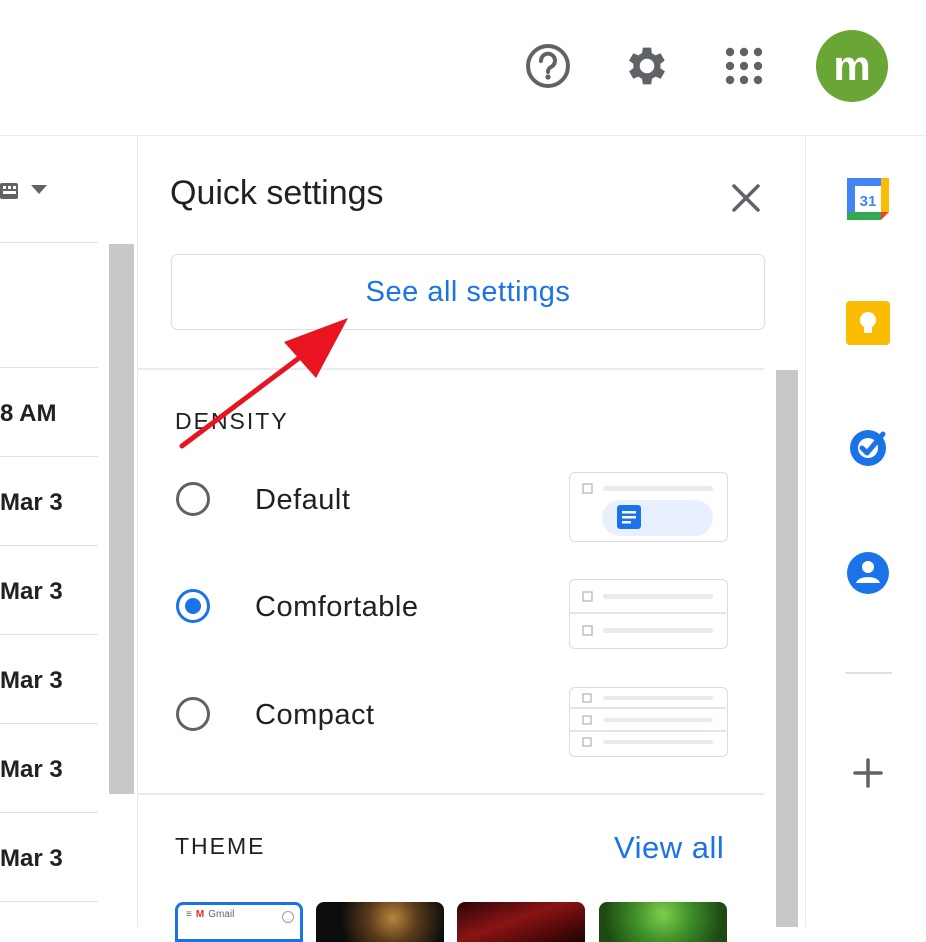 The width and height of the screenshot is (926, 942). Describe the element at coordinates (232, 421) in the screenshot. I see `density-label: DENSITY` at that location.